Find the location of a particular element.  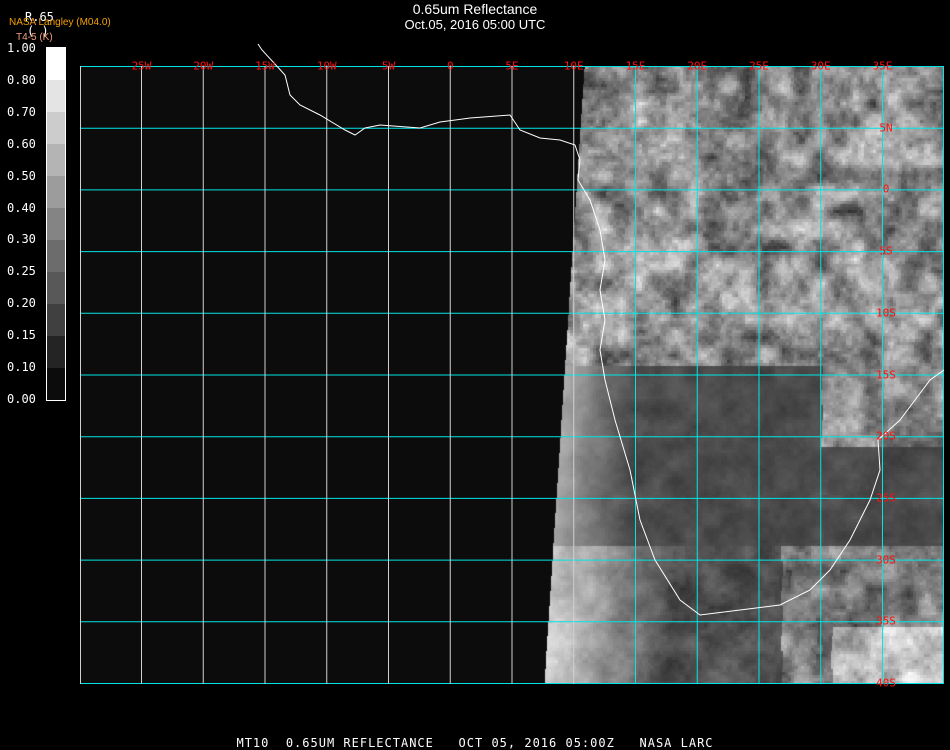

colorbar-tick-label: 0.30 is located at coordinates (21, 239).